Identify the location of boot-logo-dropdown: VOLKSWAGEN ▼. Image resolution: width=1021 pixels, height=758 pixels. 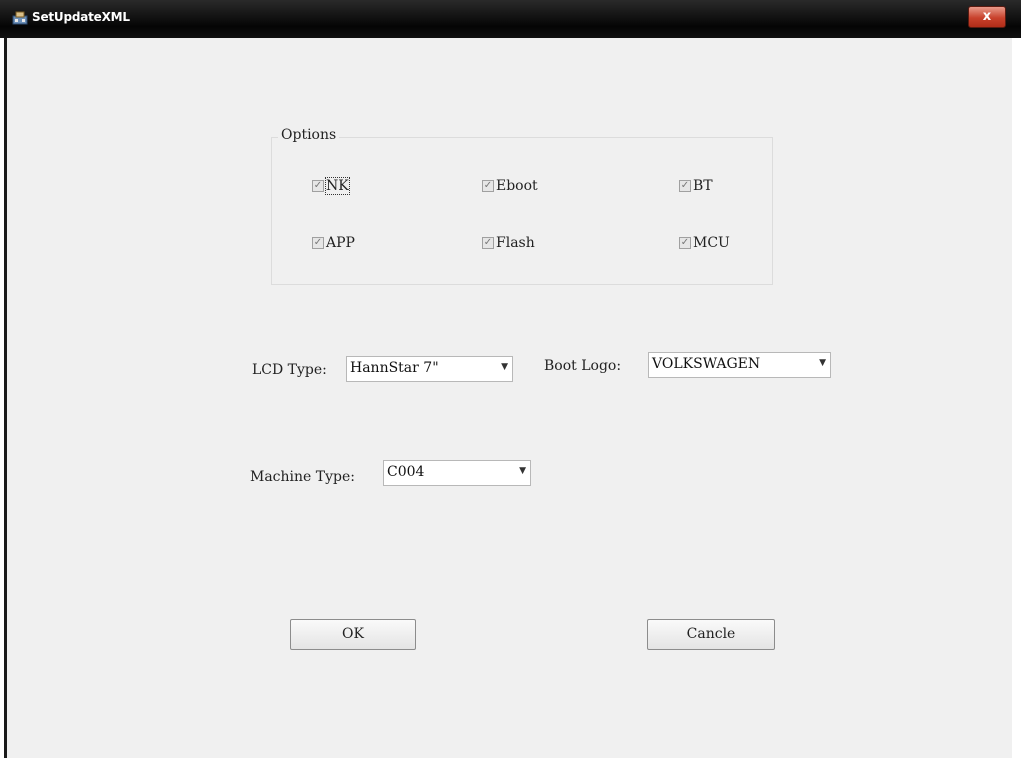
(739, 365).